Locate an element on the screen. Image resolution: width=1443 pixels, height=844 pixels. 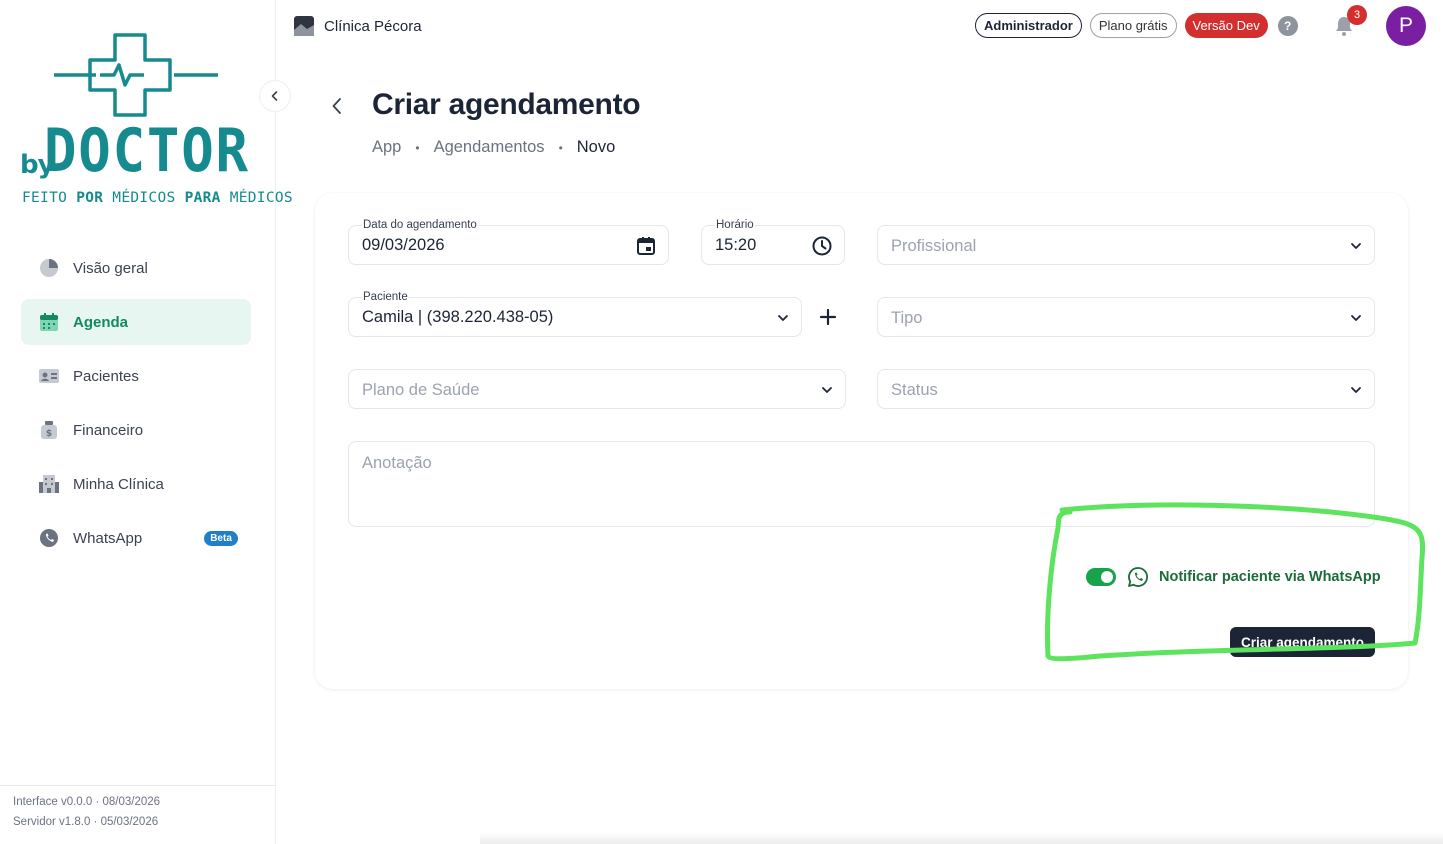
professional-placeholder: Profissional is located at coordinates (934, 246).